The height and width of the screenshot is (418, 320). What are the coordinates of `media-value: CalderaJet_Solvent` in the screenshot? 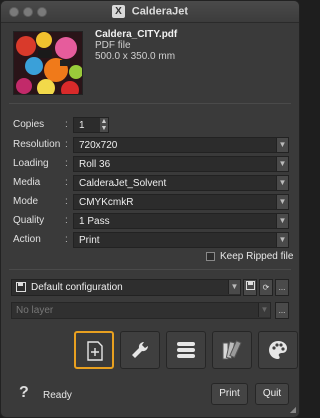 It's located at (123, 183).